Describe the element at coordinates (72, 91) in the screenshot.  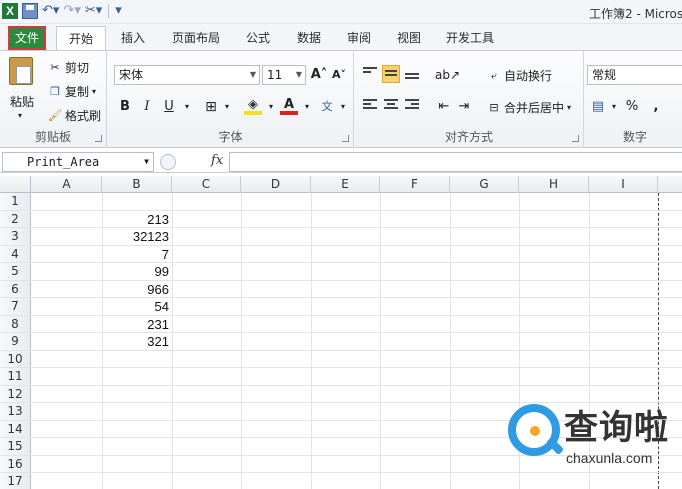
I see `copy-button: ❐ 复制 ▾` at that location.